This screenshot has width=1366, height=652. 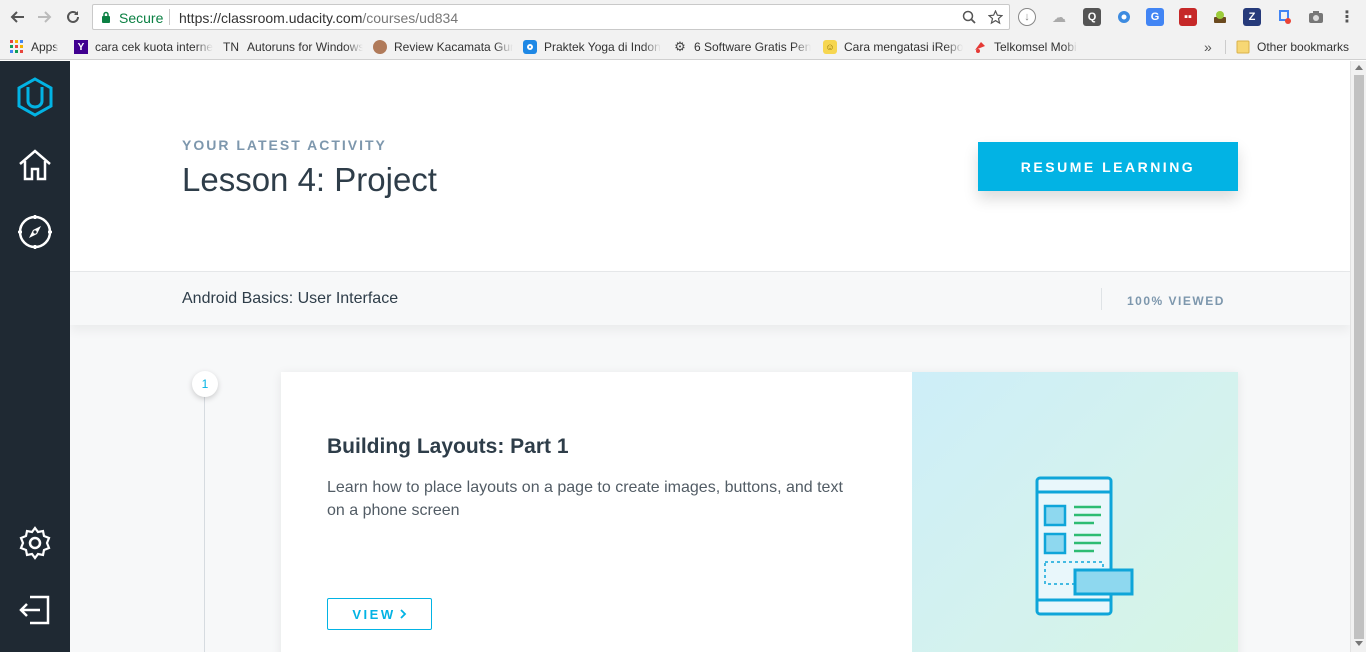 What do you see at coordinates (45, 17) in the screenshot?
I see `forward-arrow-icon` at bounding box center [45, 17].